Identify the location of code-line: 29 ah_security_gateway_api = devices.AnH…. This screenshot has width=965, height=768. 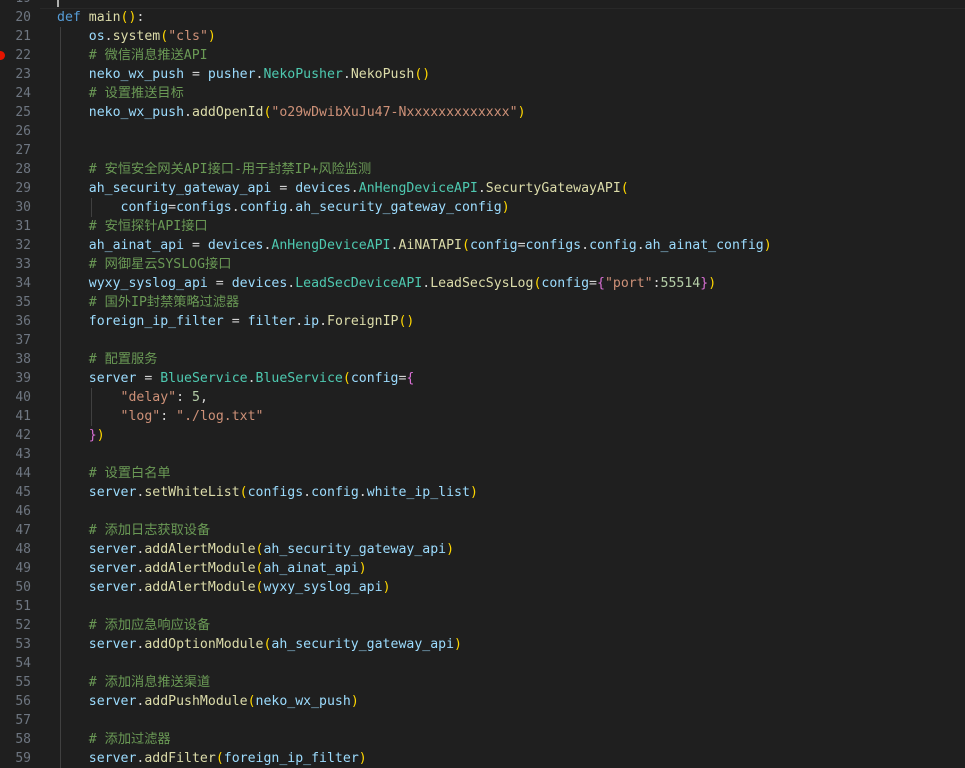
(482, 188).